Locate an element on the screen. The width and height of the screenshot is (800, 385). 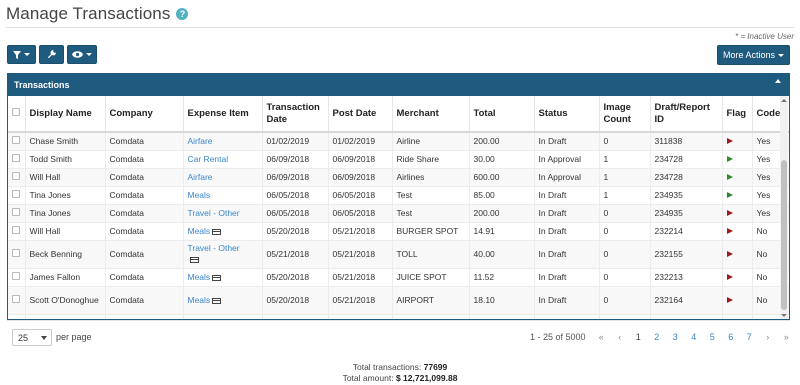
images-cell: 1 is located at coordinates (625, 159).